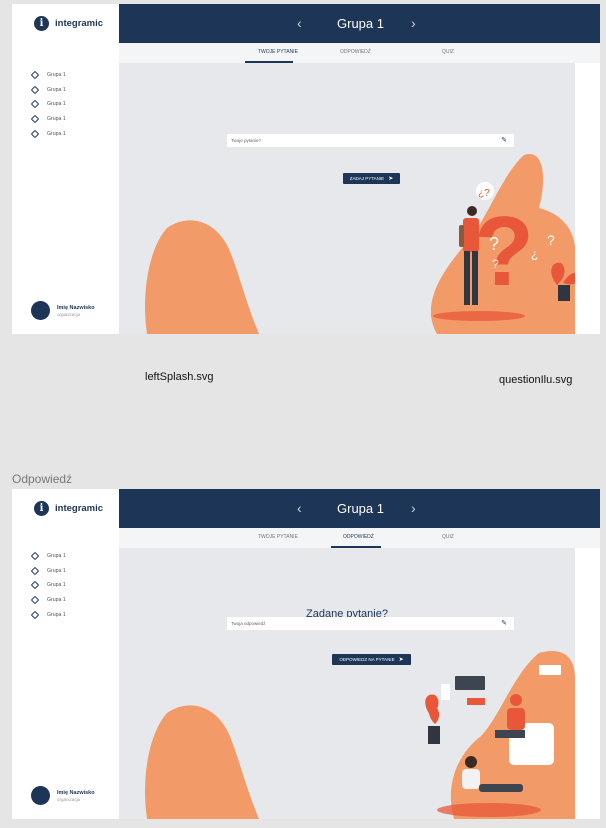  What do you see at coordinates (246, 140) in the screenshot?
I see `question-input-placeholder: Twoje pytanie?` at bounding box center [246, 140].